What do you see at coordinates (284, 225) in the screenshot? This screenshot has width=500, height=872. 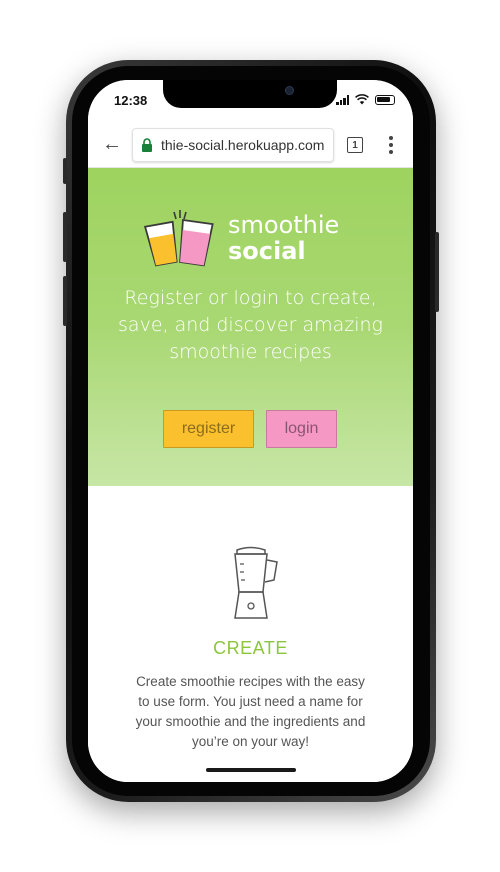 I see `logo-line-smoothie: smoothie` at bounding box center [284, 225].